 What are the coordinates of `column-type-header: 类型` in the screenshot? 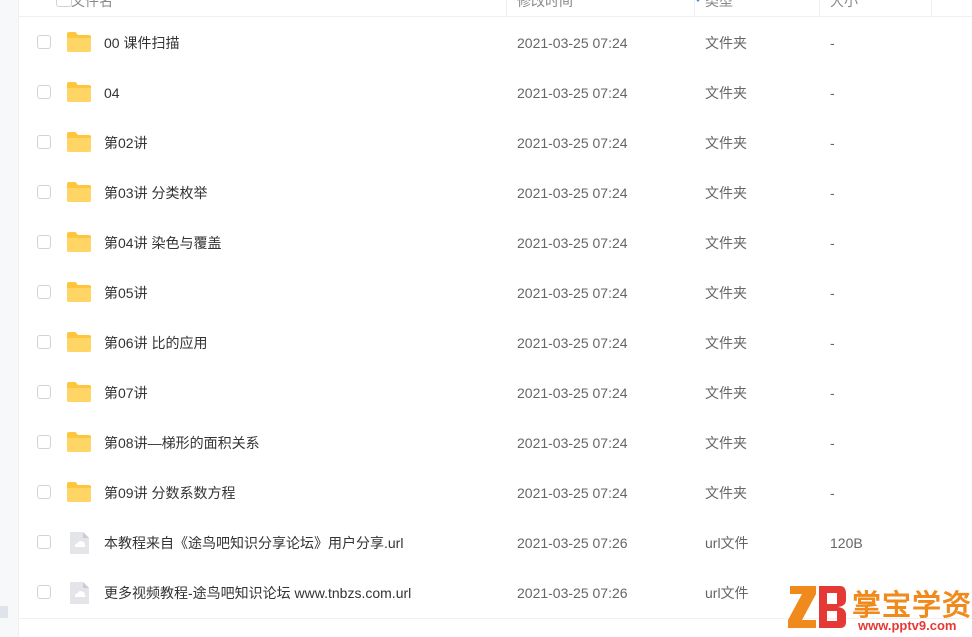 It's located at (719, 8).